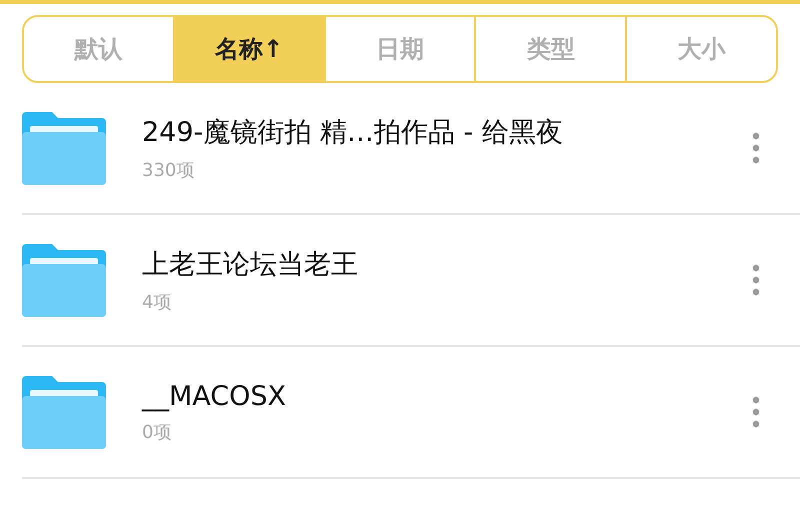 This screenshot has height=515, width=800. What do you see at coordinates (169, 170) in the screenshot?
I see `item-count: 330项` at bounding box center [169, 170].